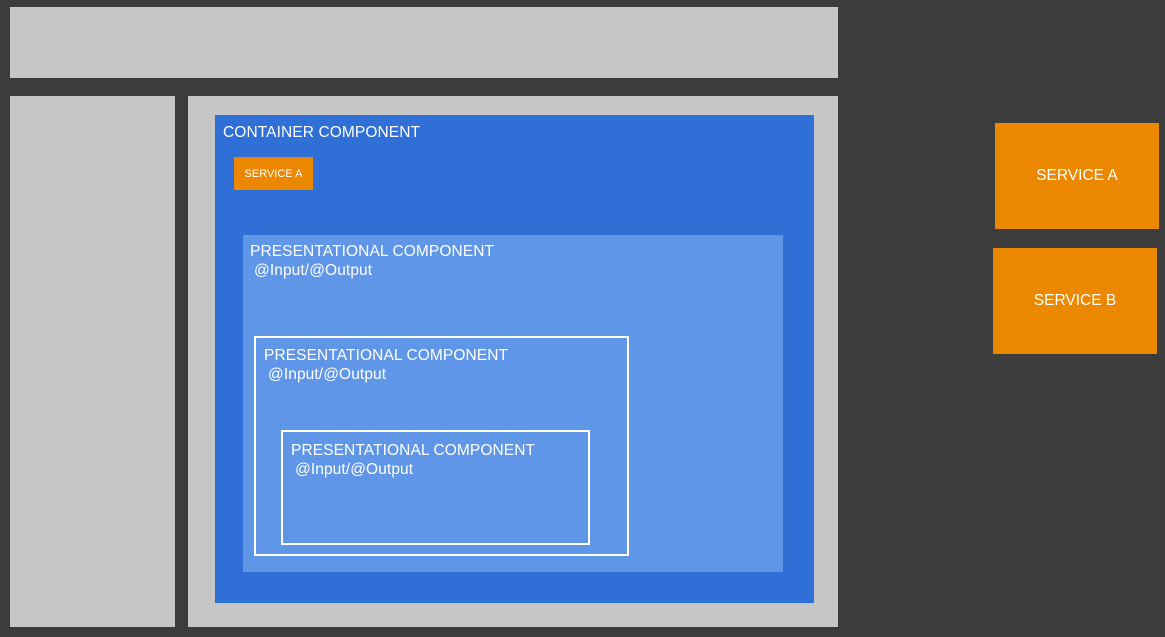 This screenshot has height=637, width=1165. I want to click on presentational-outer-io: @Input/@Output, so click(313, 270).